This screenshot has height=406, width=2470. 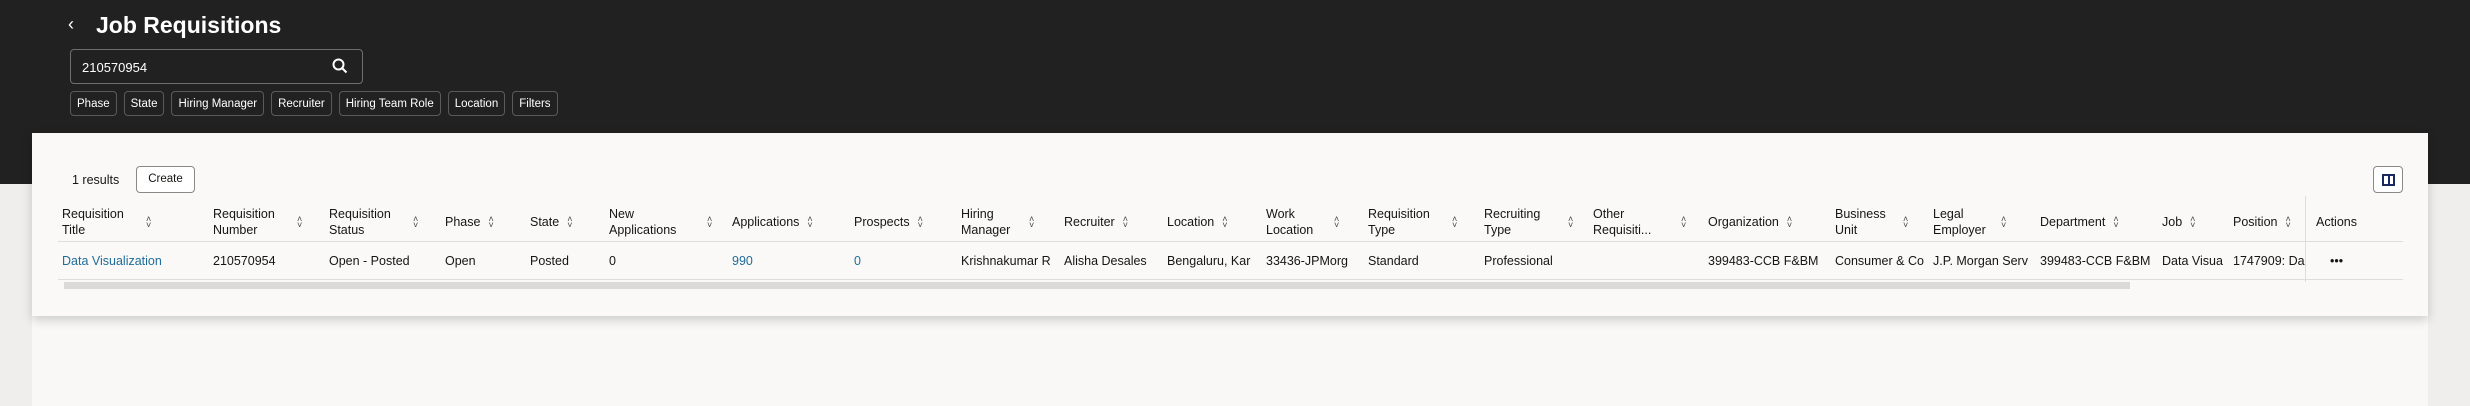 What do you see at coordinates (549, 261) in the screenshot?
I see `table-cell: Posted` at bounding box center [549, 261].